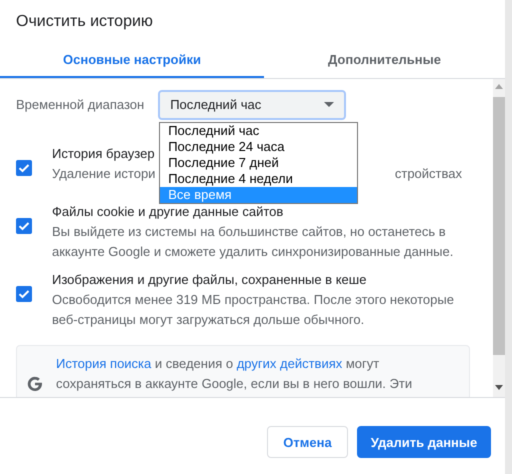 This screenshot has height=474, width=512. Describe the element at coordinates (253, 310) in the screenshot. I see `item-description: Освободится менее 319 МБ пространства. После этого некоторые веб-страницы могут загружаться дольше обычного.` at that location.